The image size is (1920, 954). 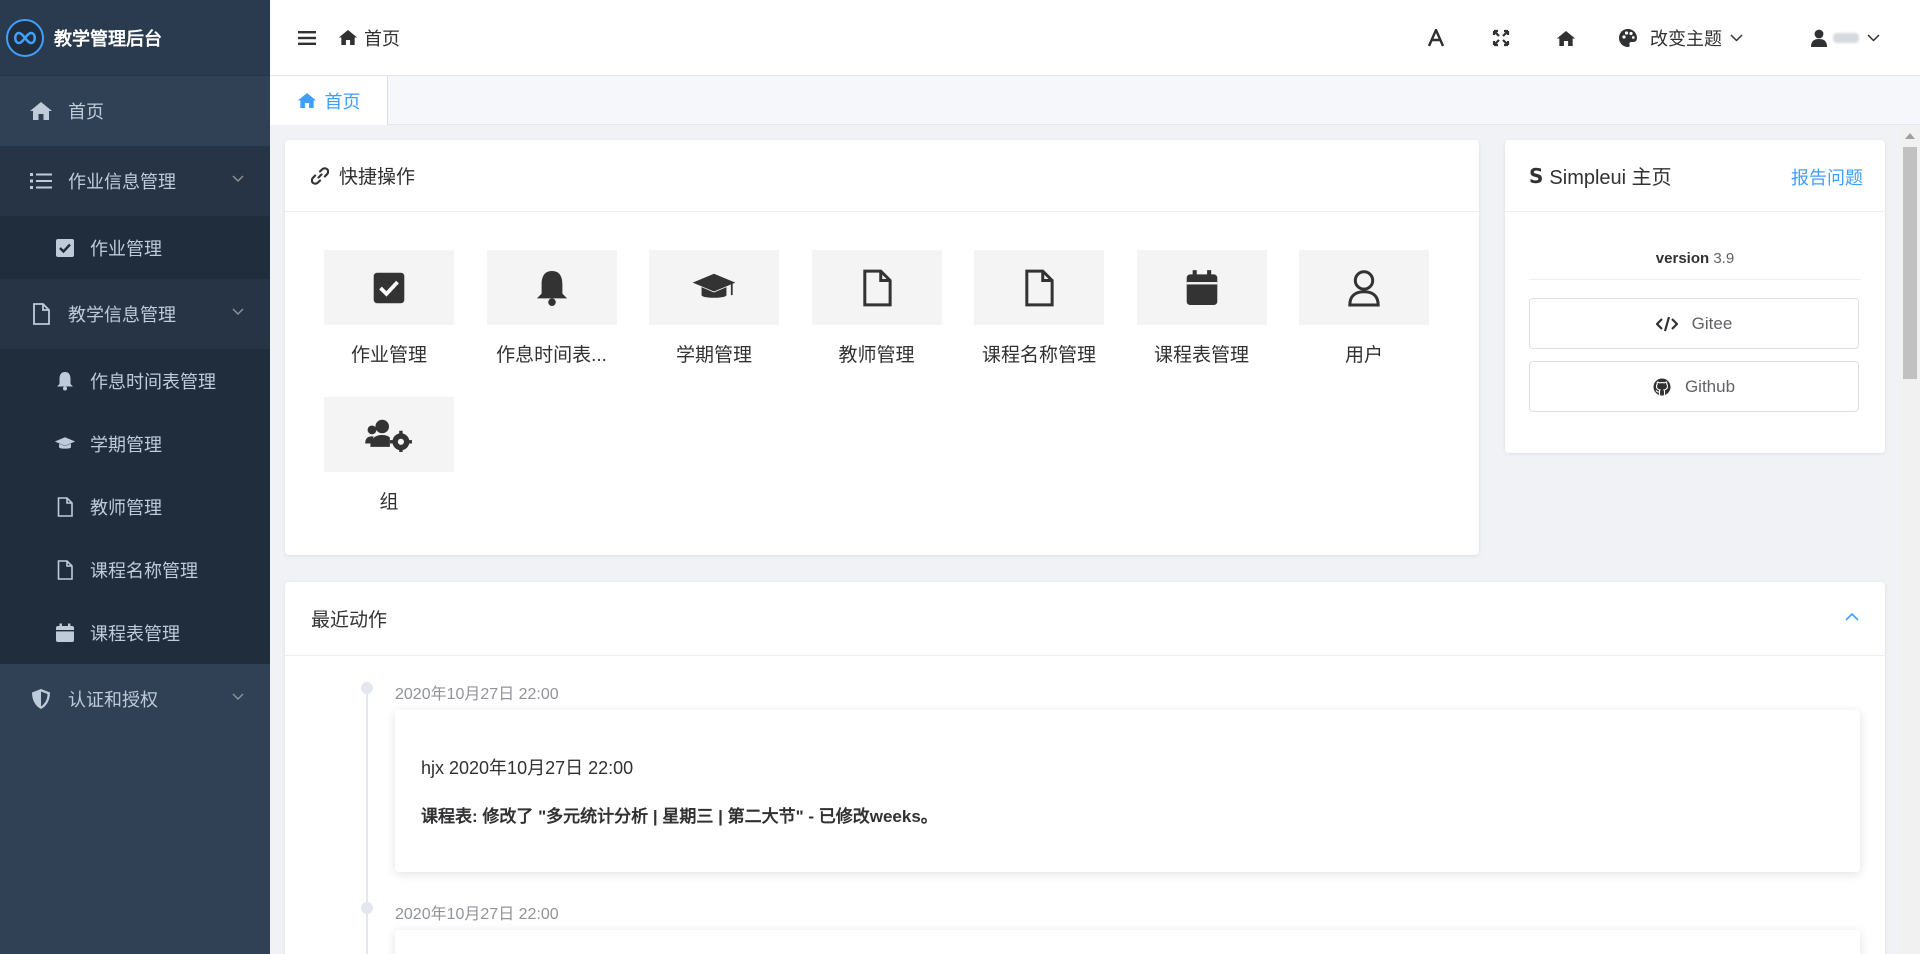 What do you see at coordinates (122, 315) in the screenshot?
I see `sidebar-item-label: 教学信息管理` at bounding box center [122, 315].